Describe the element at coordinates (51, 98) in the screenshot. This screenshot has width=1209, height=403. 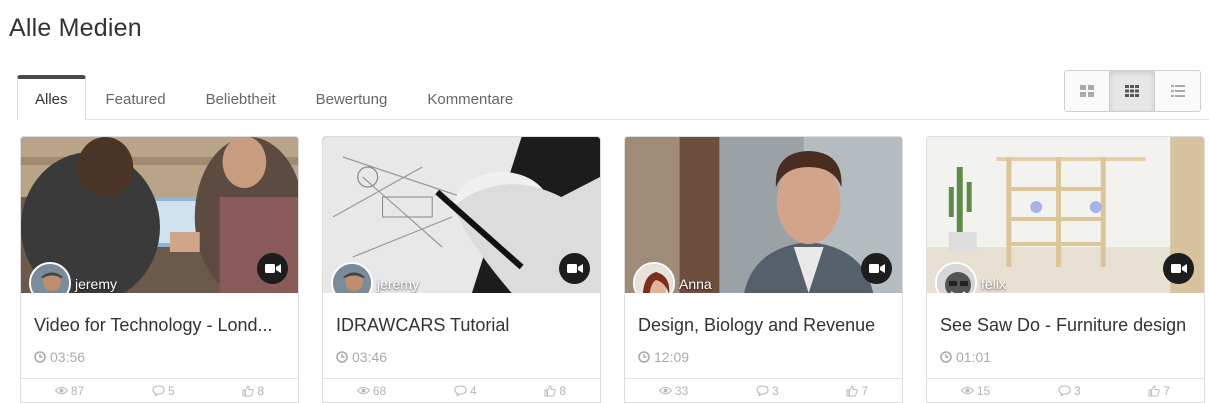
I see `tab-alles: Alles` at that location.